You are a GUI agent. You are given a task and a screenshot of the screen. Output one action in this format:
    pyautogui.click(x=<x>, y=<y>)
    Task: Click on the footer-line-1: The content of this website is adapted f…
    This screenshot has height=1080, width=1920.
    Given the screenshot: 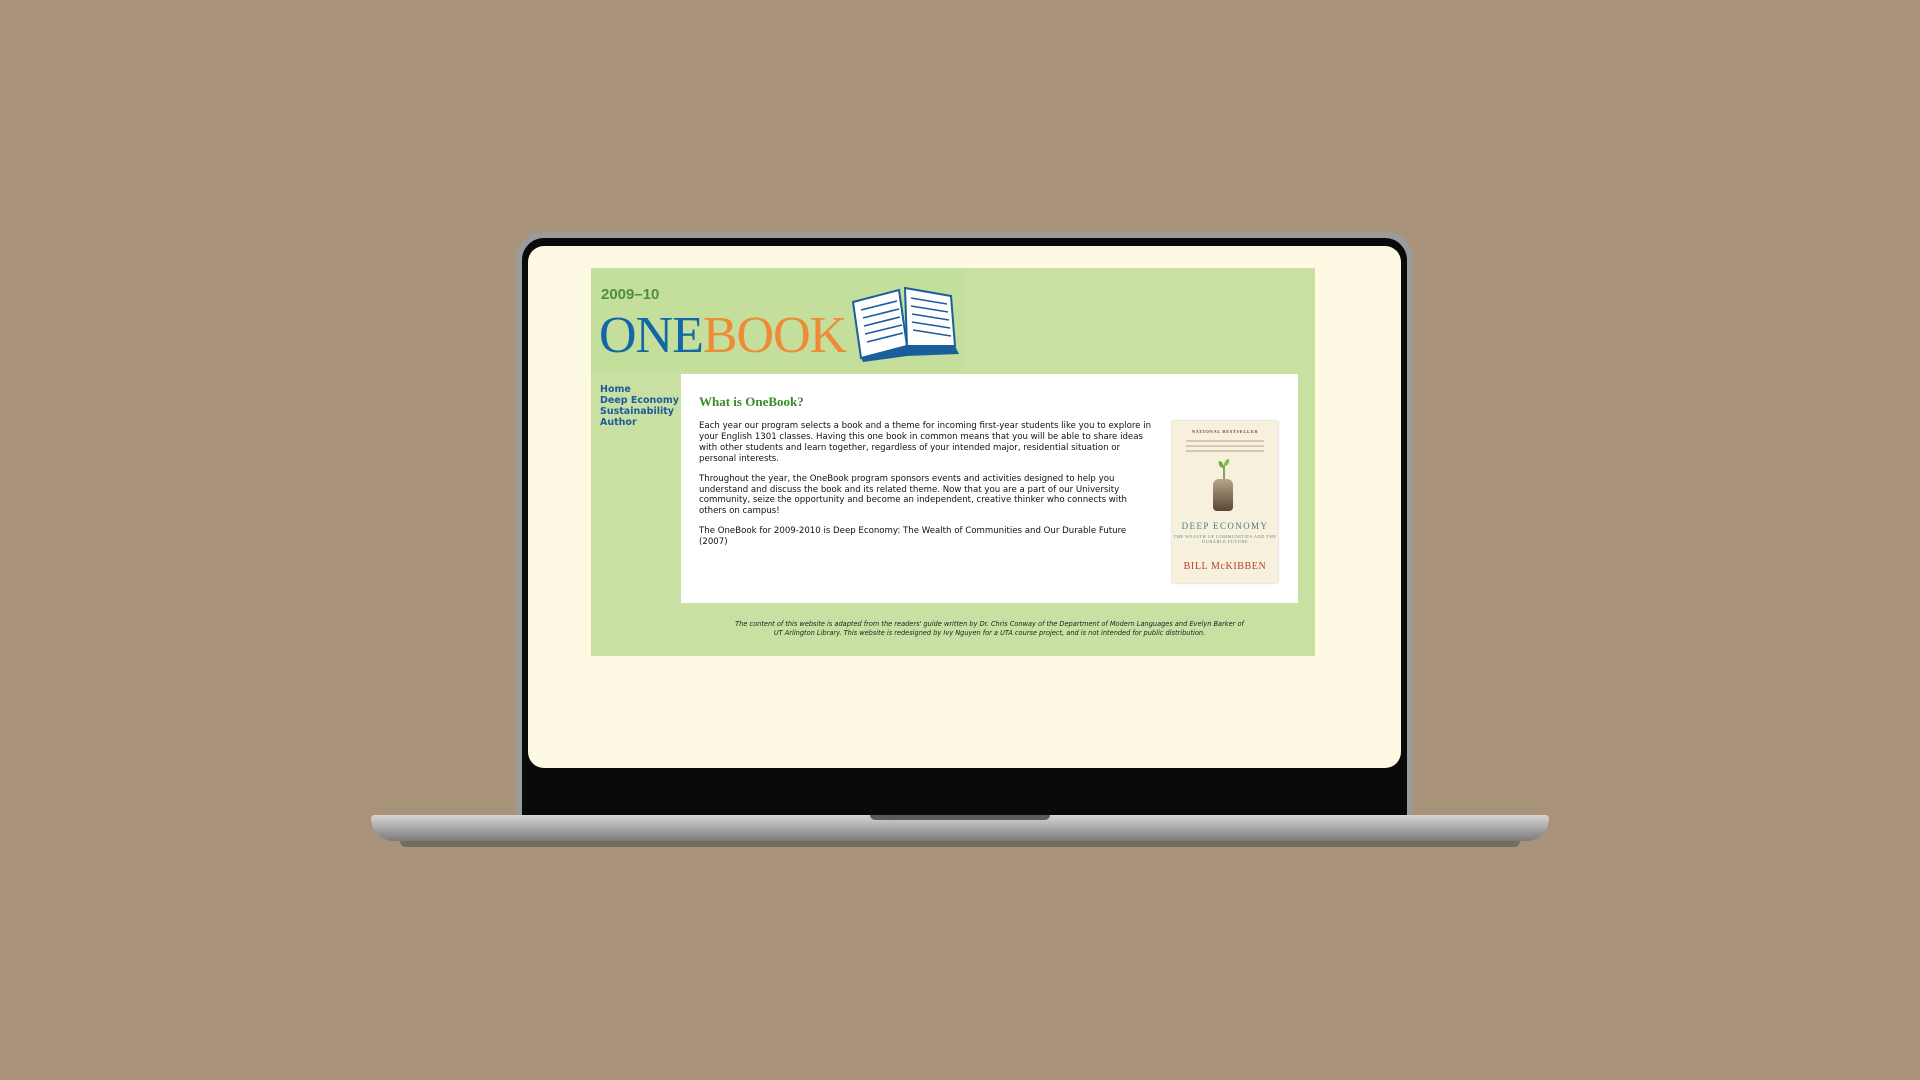 What is the action you would take?
    pyautogui.click(x=989, y=624)
    